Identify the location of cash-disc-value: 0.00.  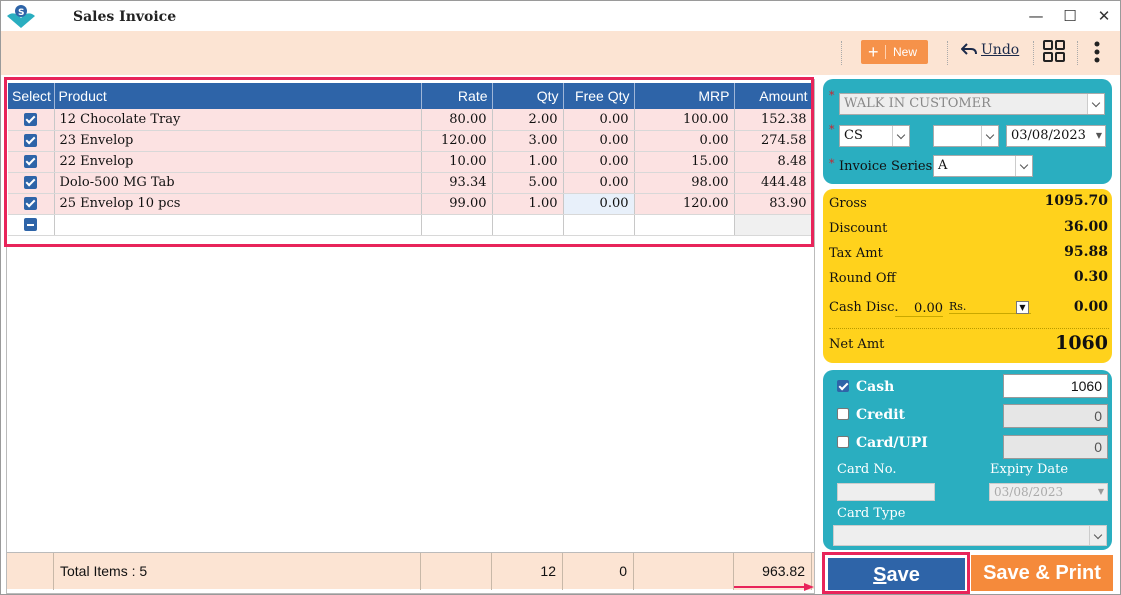
(1090, 307).